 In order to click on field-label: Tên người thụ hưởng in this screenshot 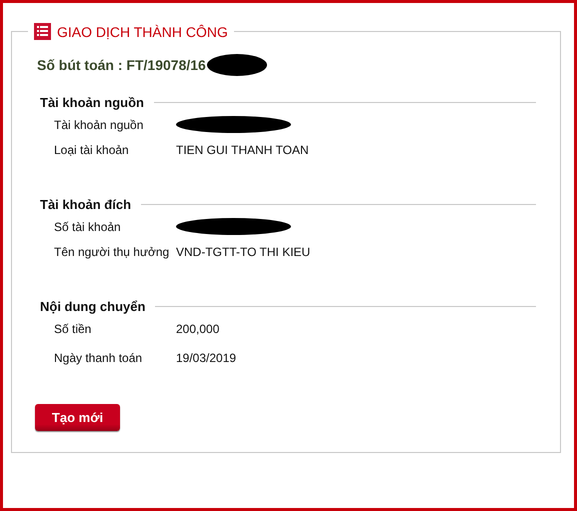, I will do `click(112, 251)`.